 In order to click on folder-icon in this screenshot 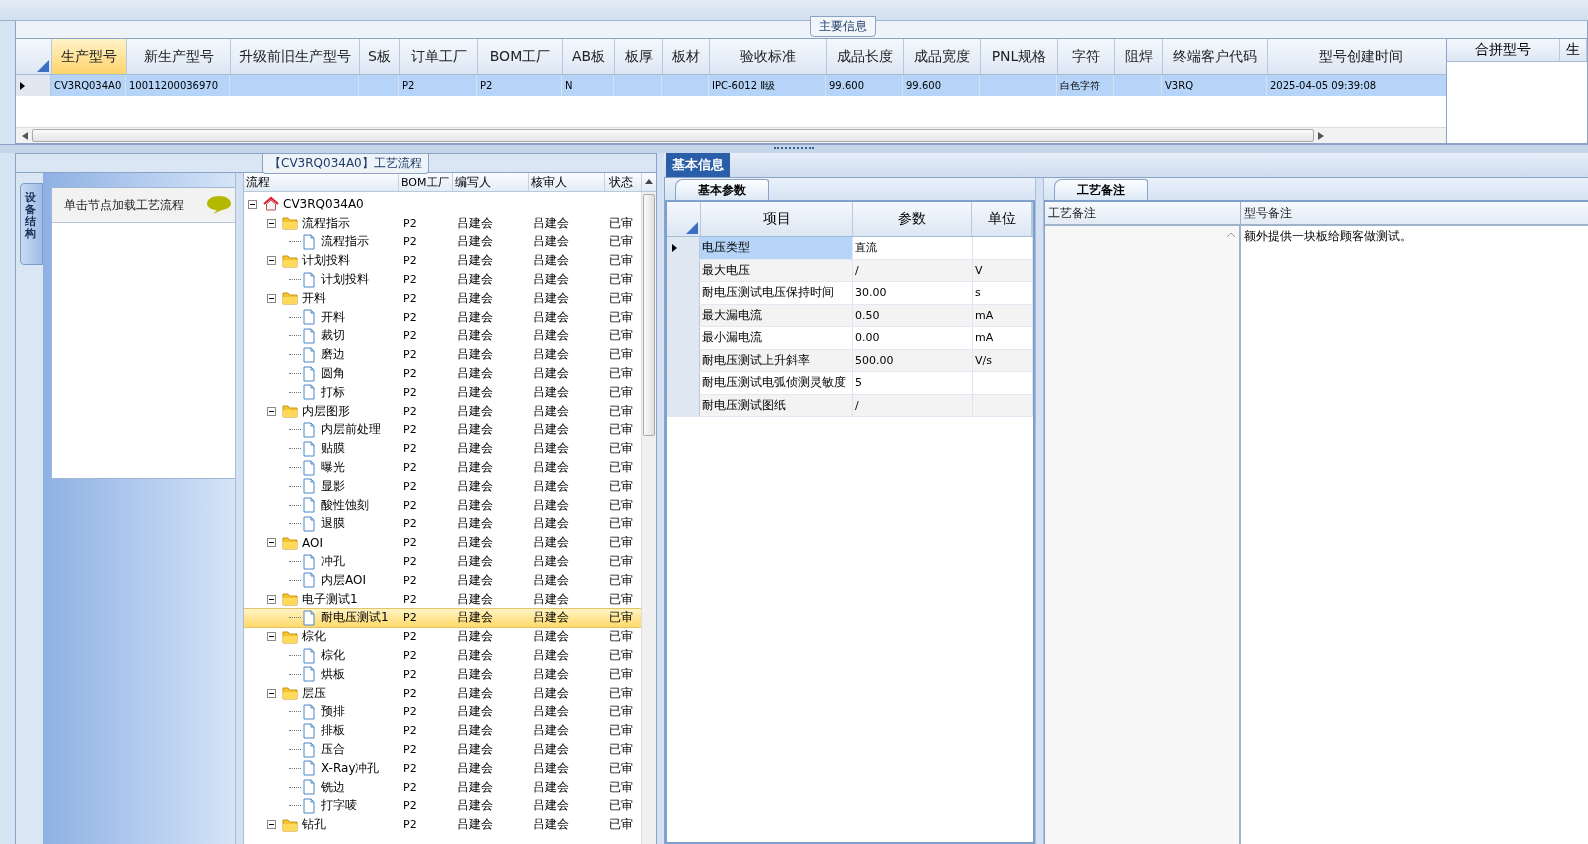, I will do `click(290, 824)`.